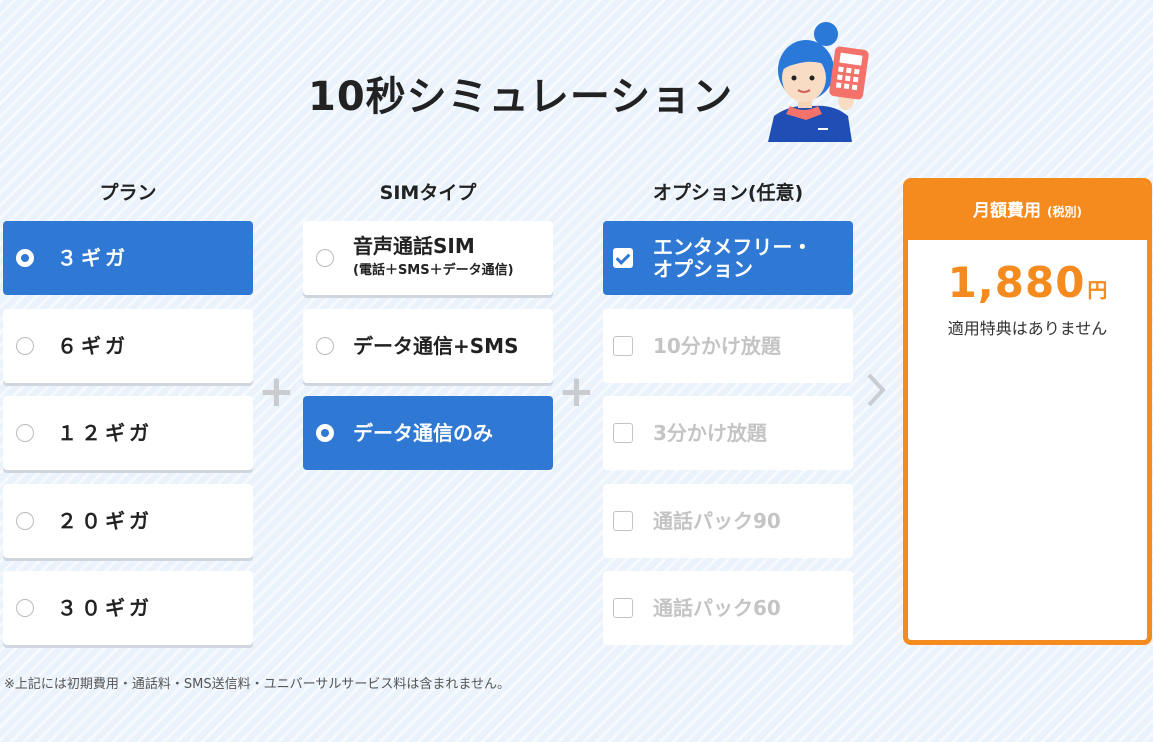 This screenshot has height=742, width=1153. Describe the element at coordinates (105, 608) in the screenshot. I see `plan-label: ３０ギガ` at that location.